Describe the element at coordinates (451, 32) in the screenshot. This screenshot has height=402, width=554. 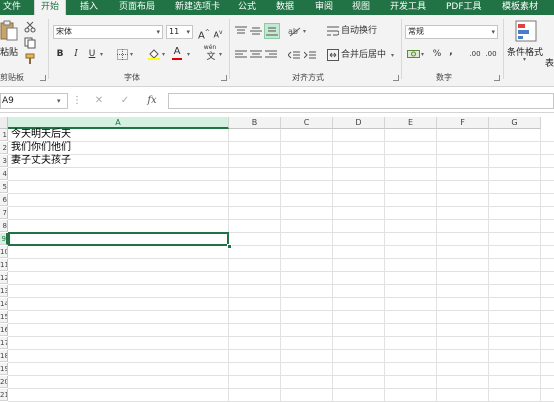
I see `number-format-select: 常规 ▾` at that location.